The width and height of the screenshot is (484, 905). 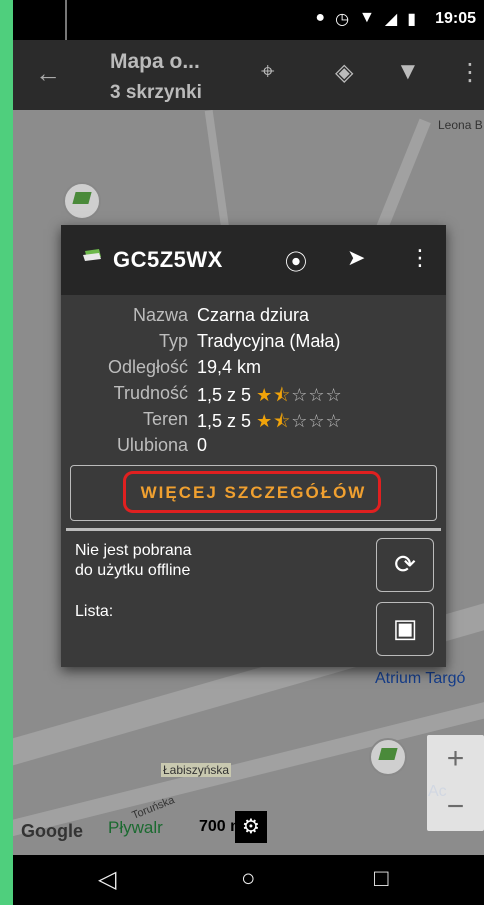 I want to click on detail-row-type: Typ Tradycyjna (Mała), so click(x=253, y=344).